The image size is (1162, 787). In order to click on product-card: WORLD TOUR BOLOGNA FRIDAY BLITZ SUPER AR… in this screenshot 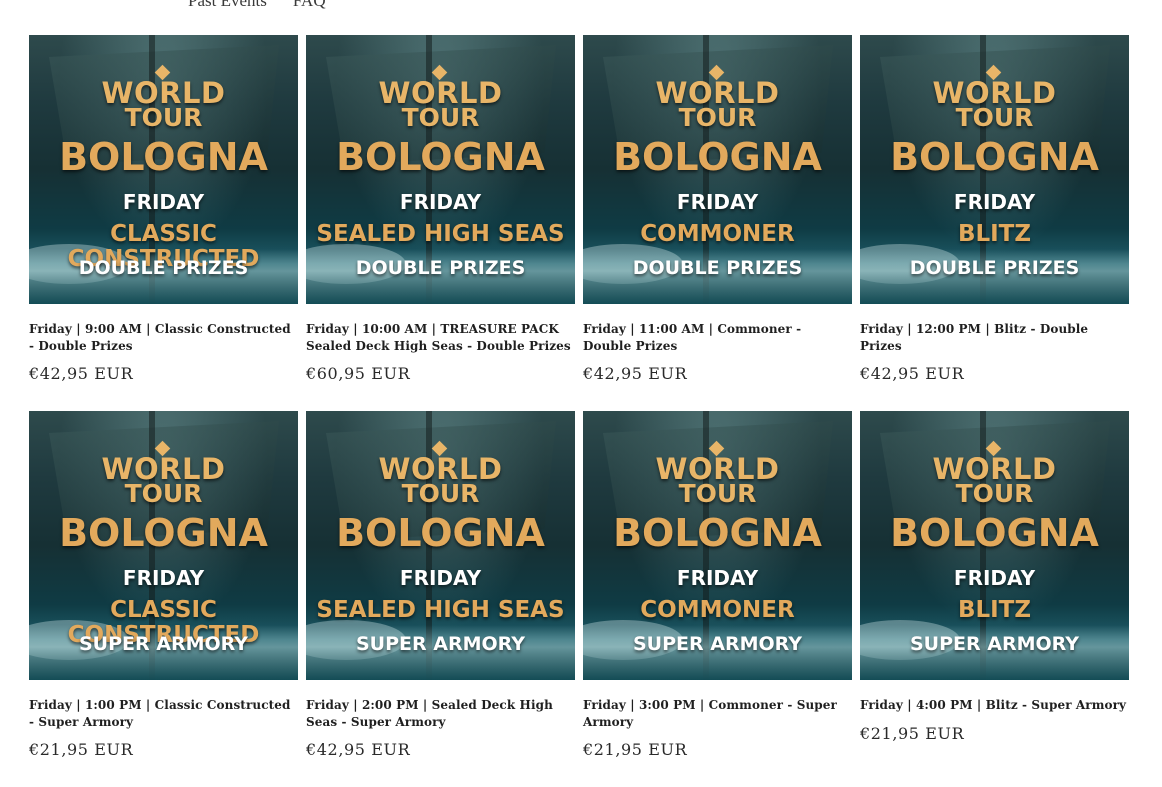, I will do `click(994, 577)`.